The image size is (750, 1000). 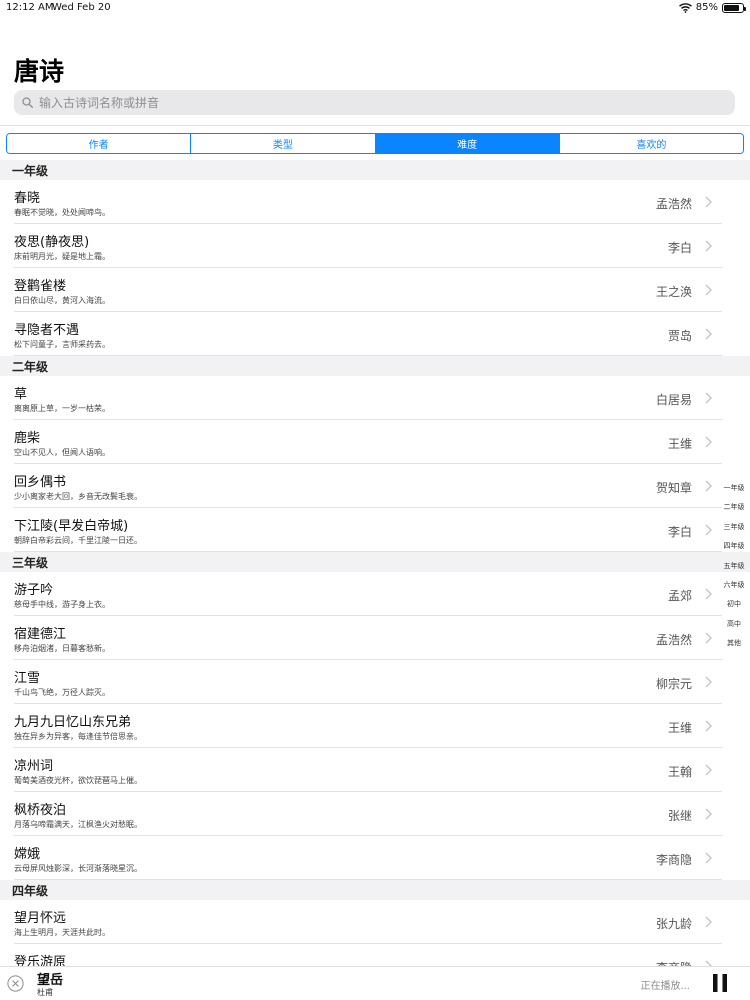 I want to click on segment-2: 难度, so click(x=467, y=143).